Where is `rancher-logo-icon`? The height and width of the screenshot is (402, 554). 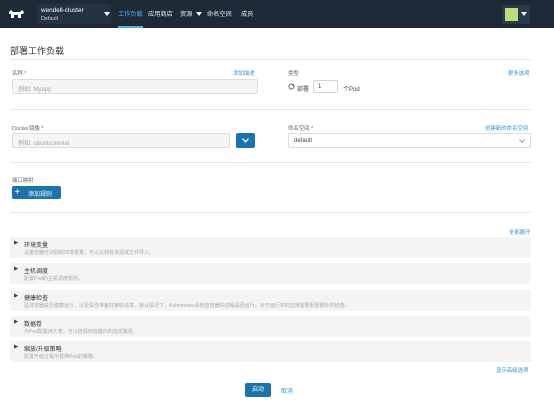
rancher-logo-icon is located at coordinates (16, 14).